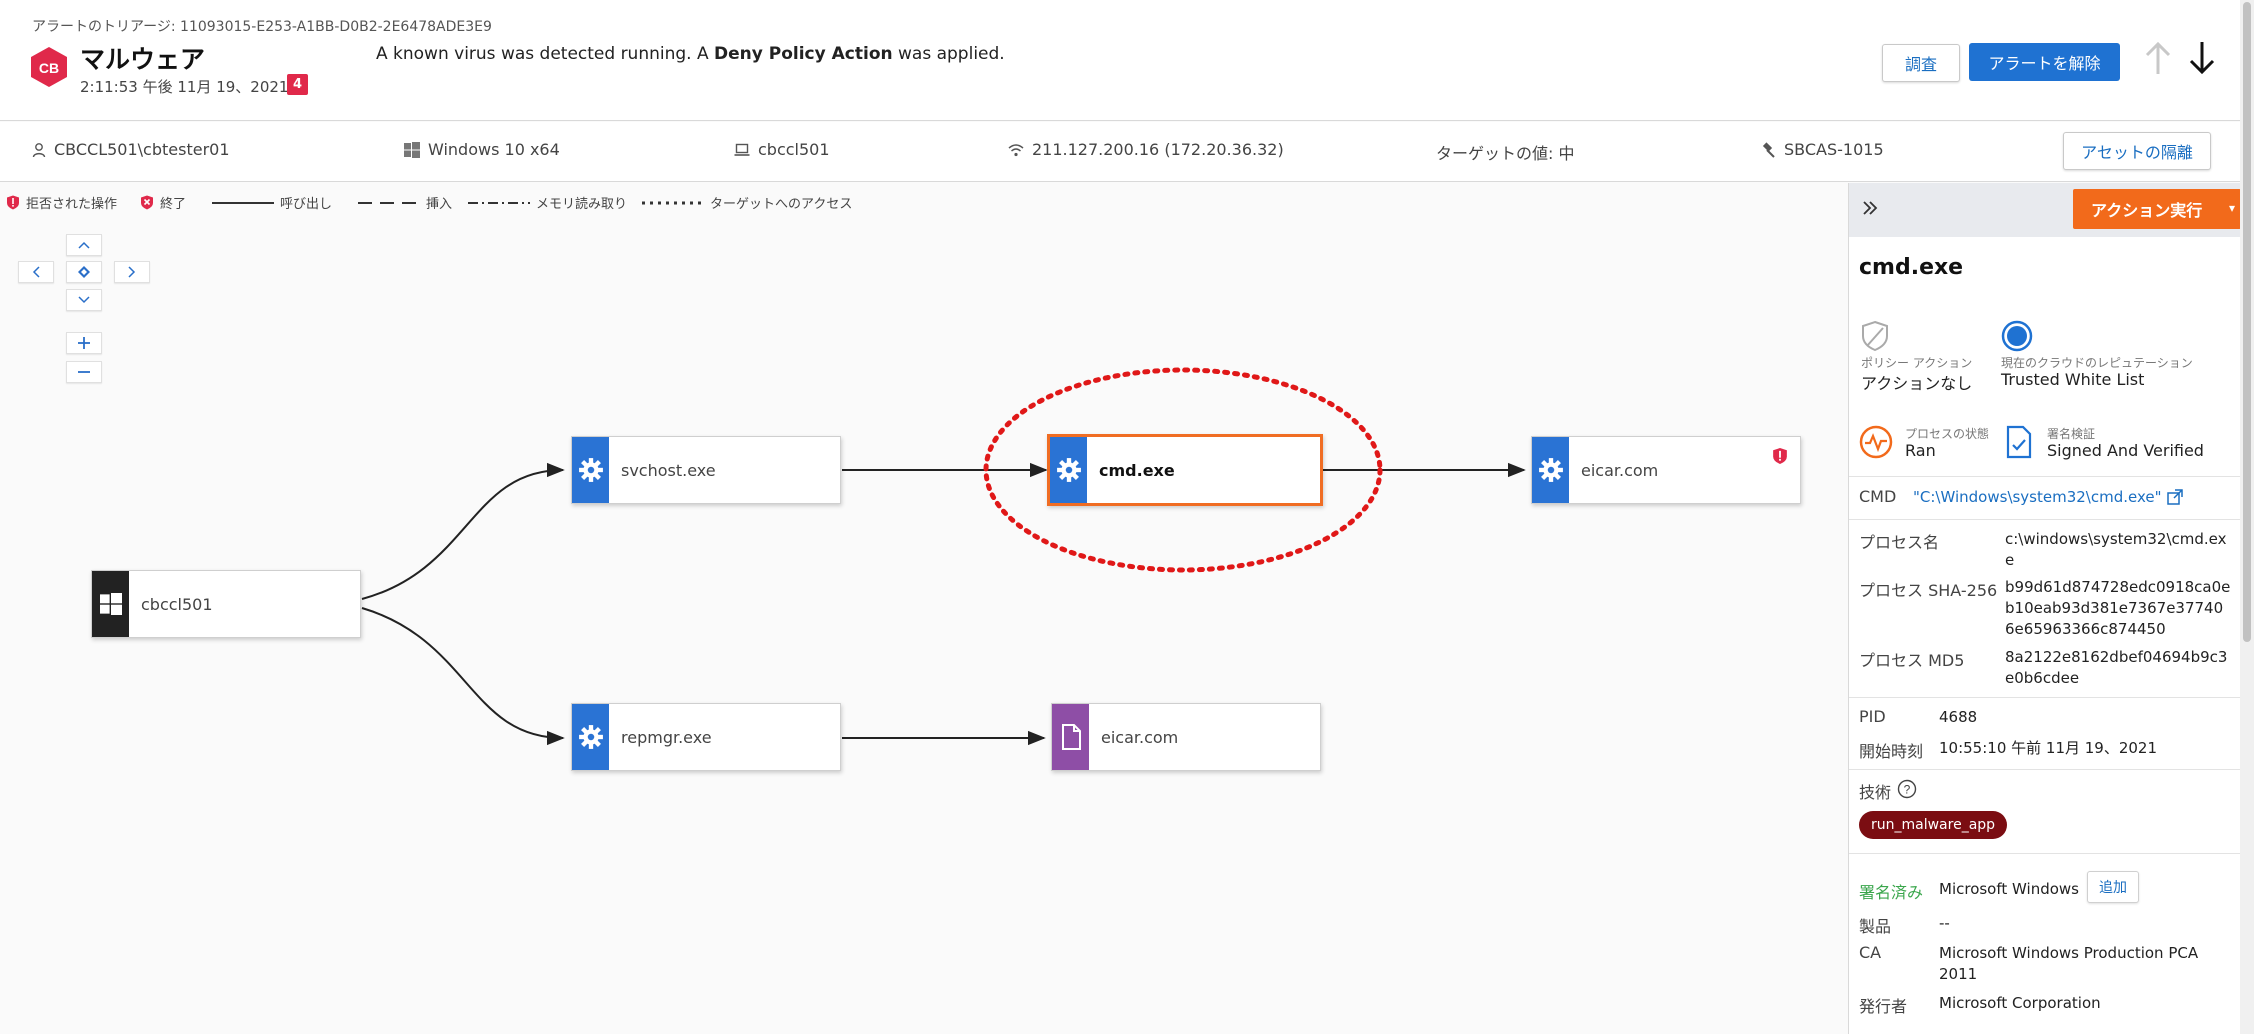 The height and width of the screenshot is (1034, 2254). What do you see at coordinates (2231, 208) in the screenshot?
I see `chevron-down-icon: ▾` at bounding box center [2231, 208].